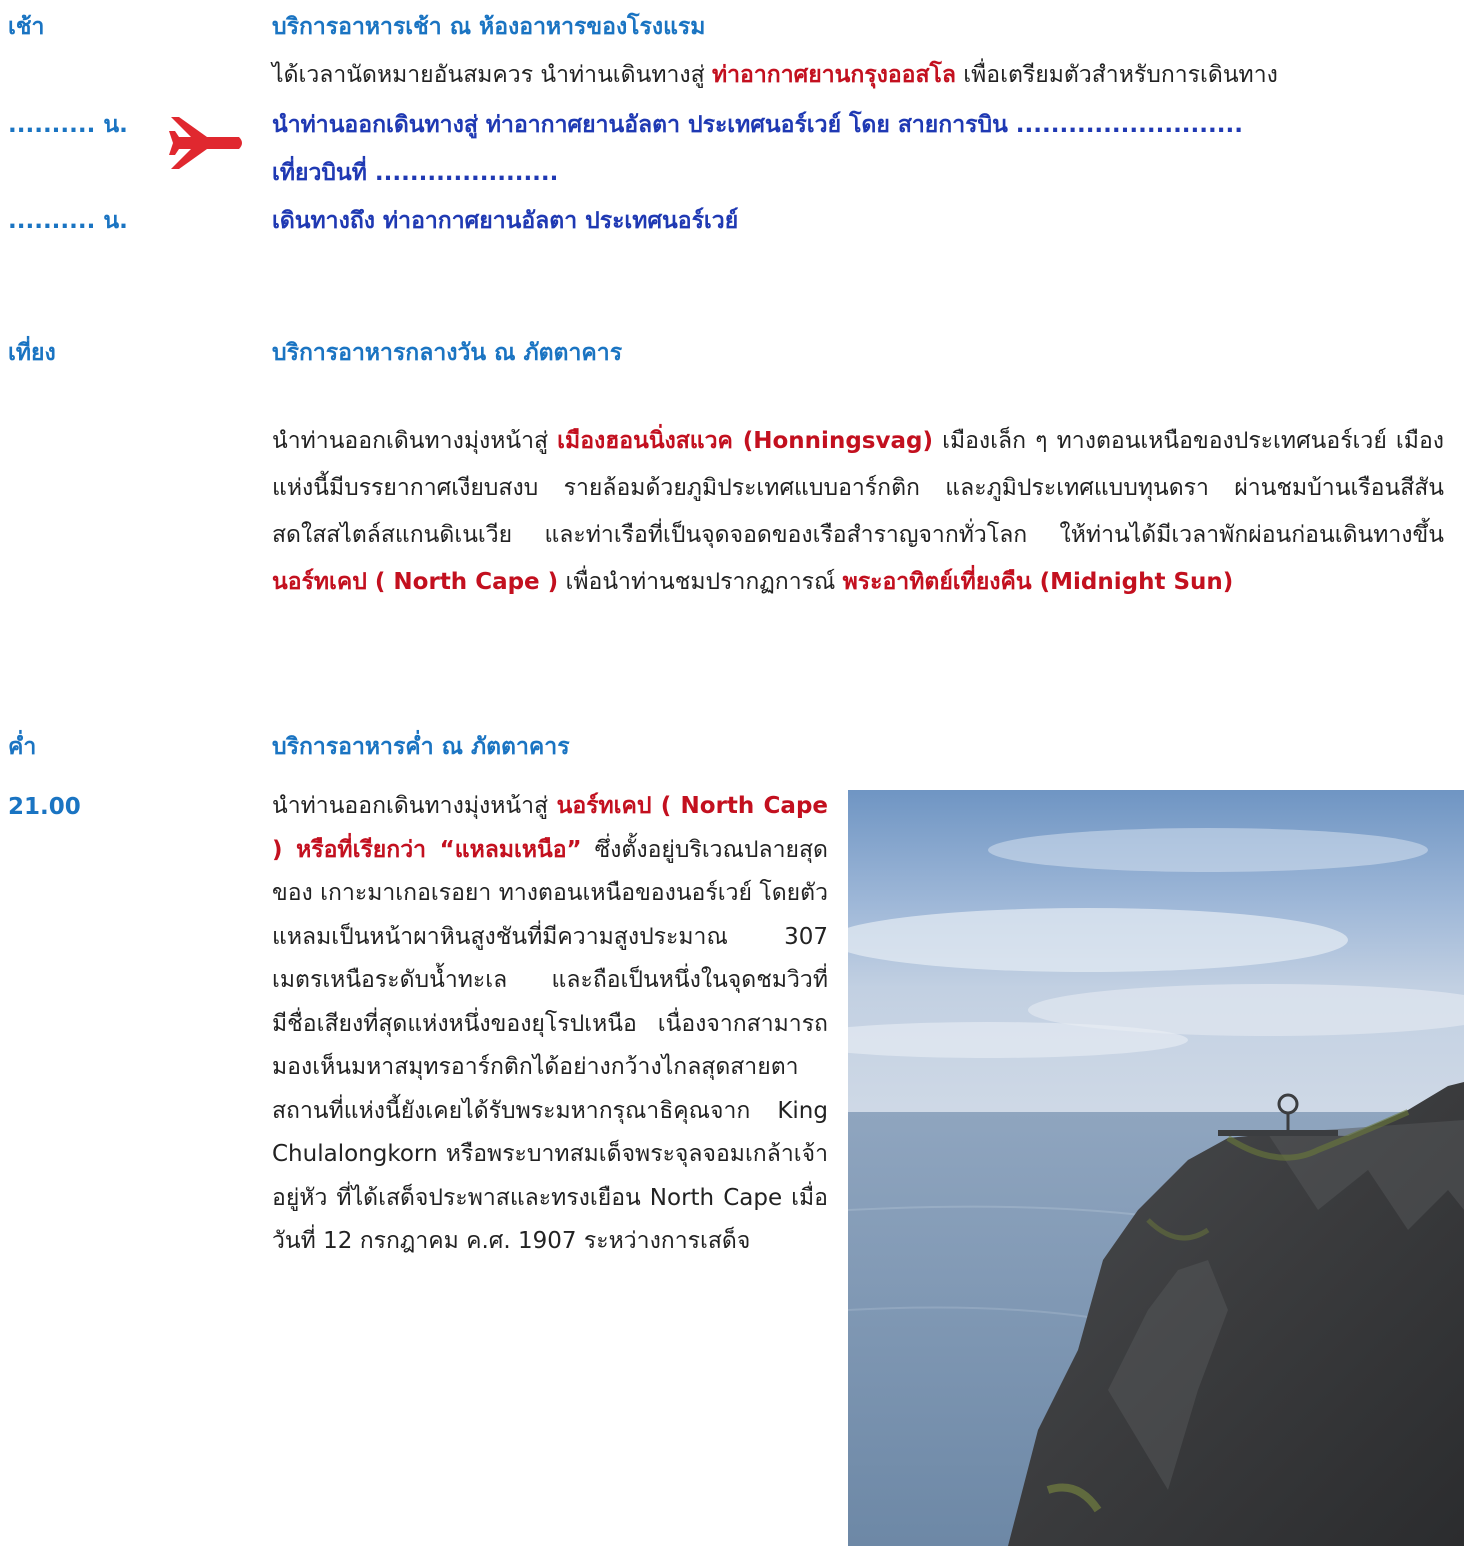  I want to click on north-cape-highlight: นอร์ทเคป ( North Cape ), so click(415, 582).